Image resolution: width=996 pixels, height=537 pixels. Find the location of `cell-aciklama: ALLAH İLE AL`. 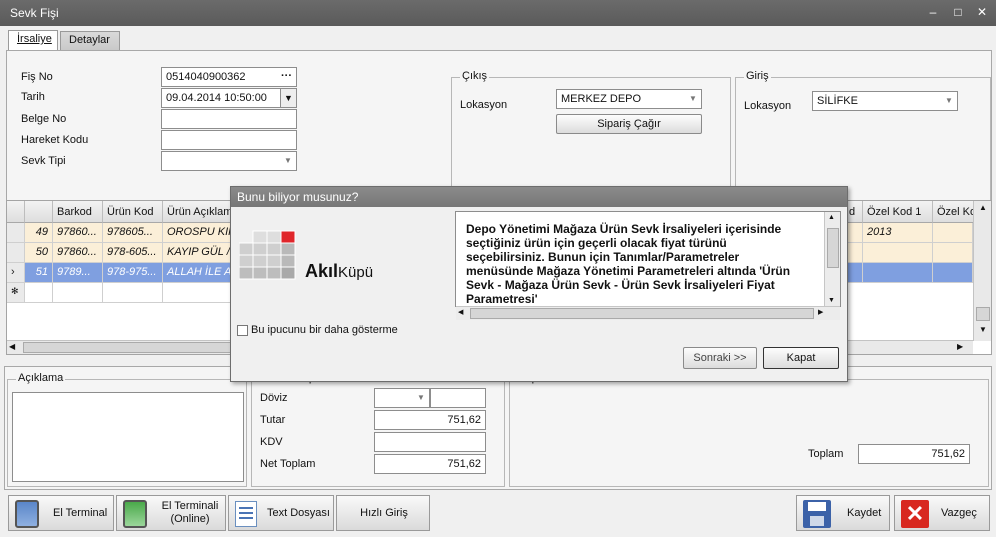

cell-aciklama: ALLAH İLE AL is located at coordinates (198, 273).